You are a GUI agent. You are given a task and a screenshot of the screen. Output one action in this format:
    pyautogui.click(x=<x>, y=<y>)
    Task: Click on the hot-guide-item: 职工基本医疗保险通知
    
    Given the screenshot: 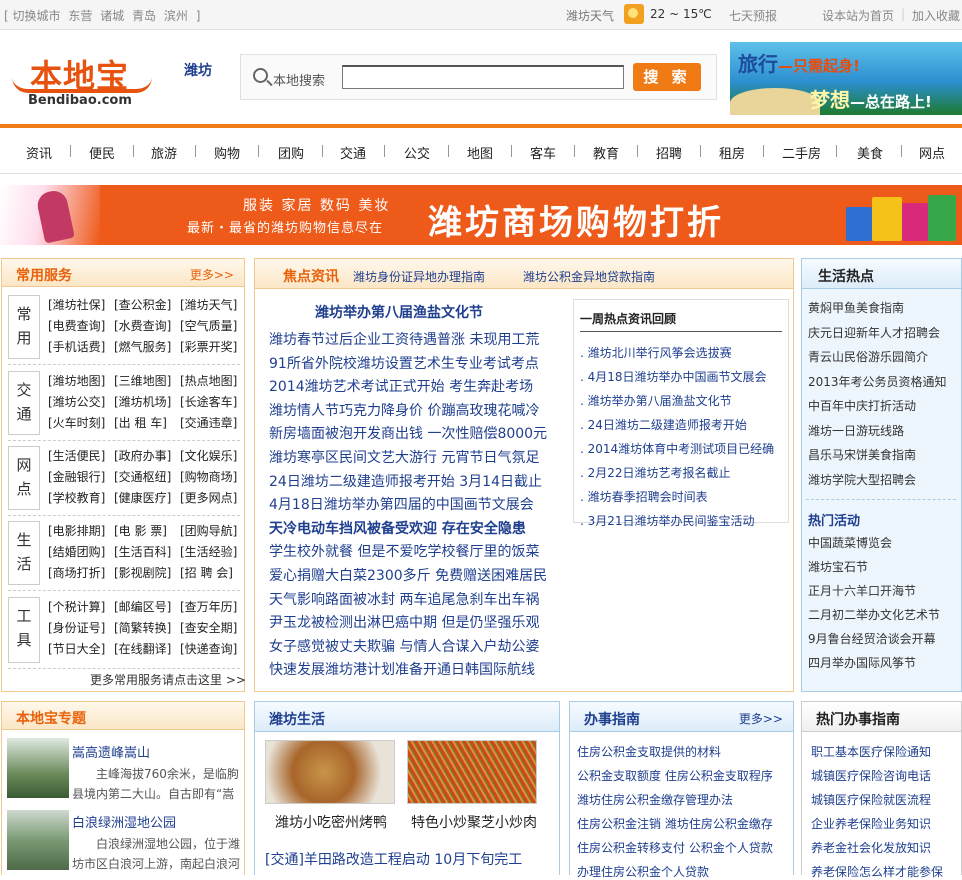 What is the action you would take?
    pyautogui.click(x=871, y=751)
    